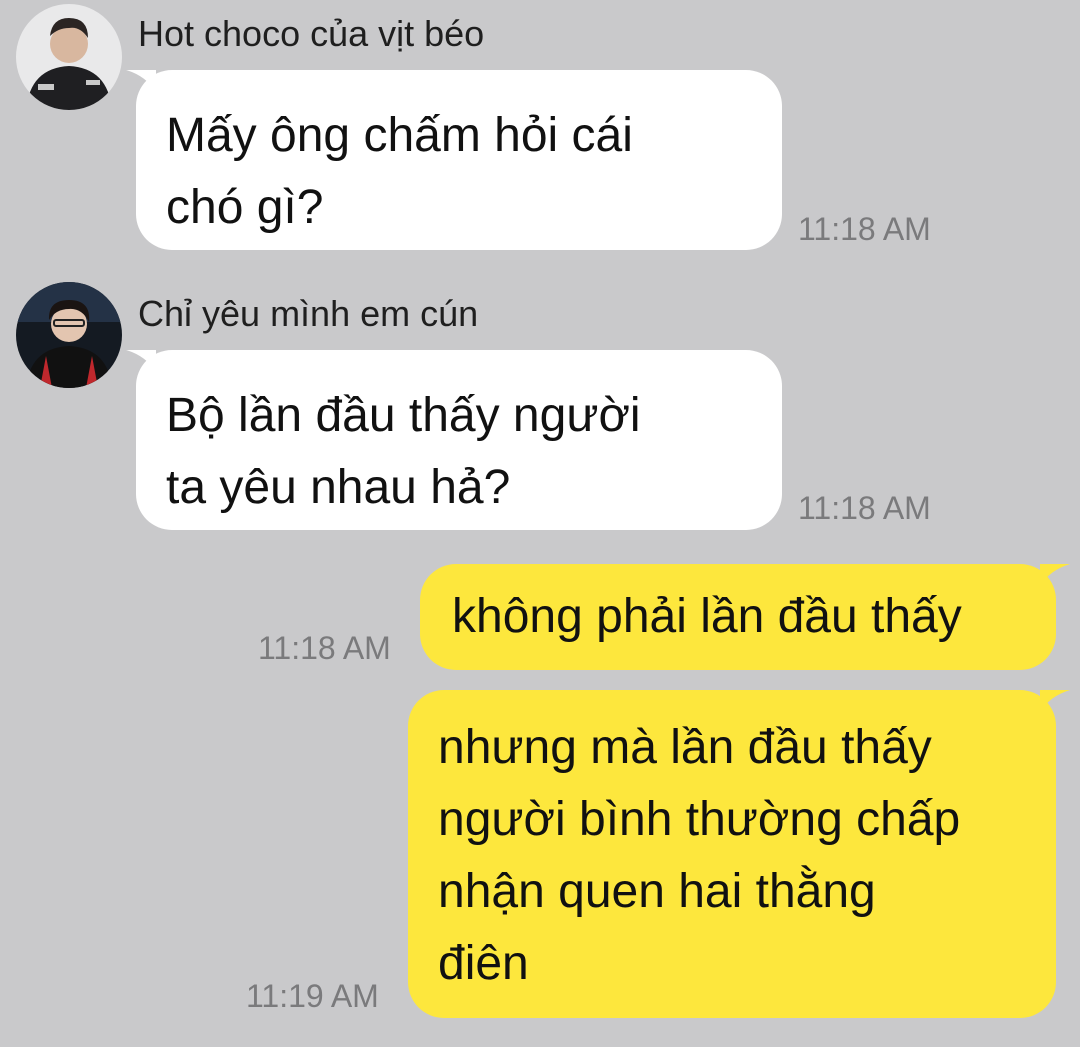 This screenshot has height=1047, width=1080. I want to click on message-timestamp: 11:19 AM, so click(312, 996).